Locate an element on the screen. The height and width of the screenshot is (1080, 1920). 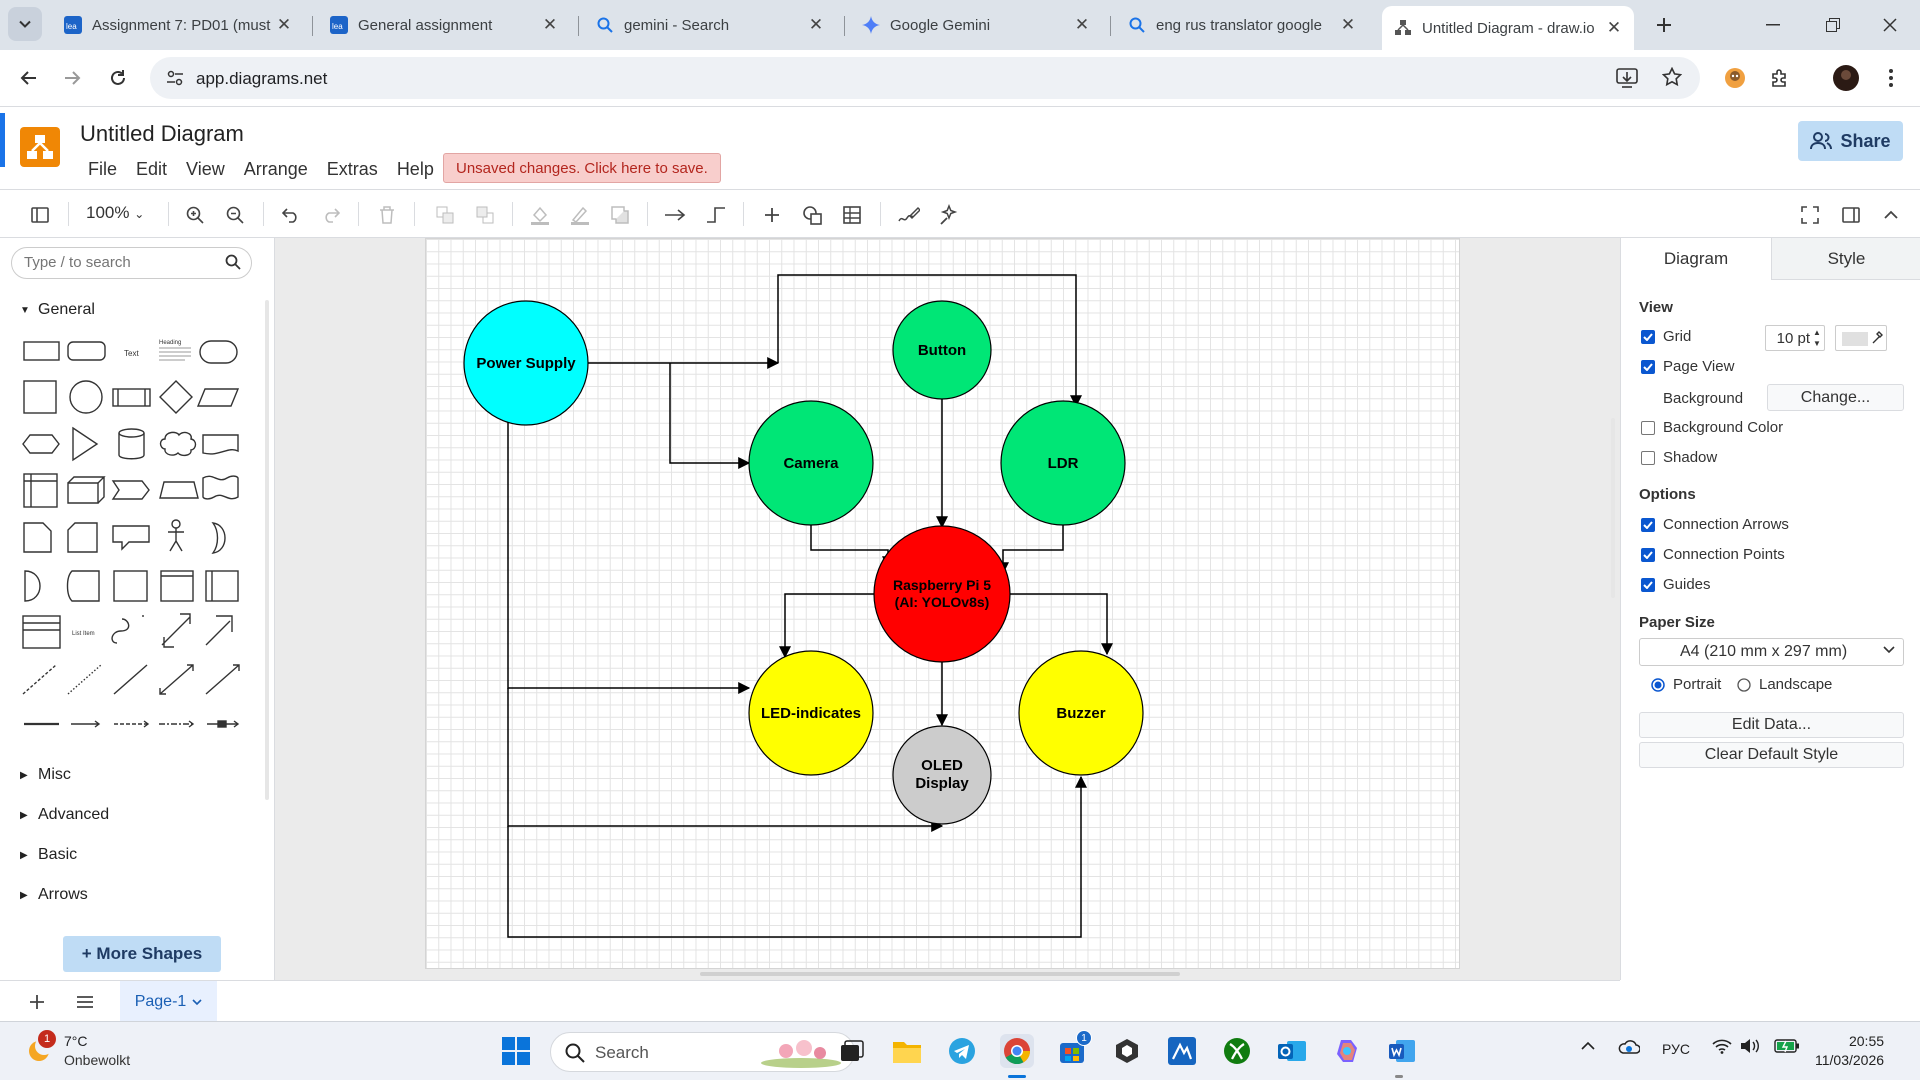
shape-circle is located at coordinates (86, 397).